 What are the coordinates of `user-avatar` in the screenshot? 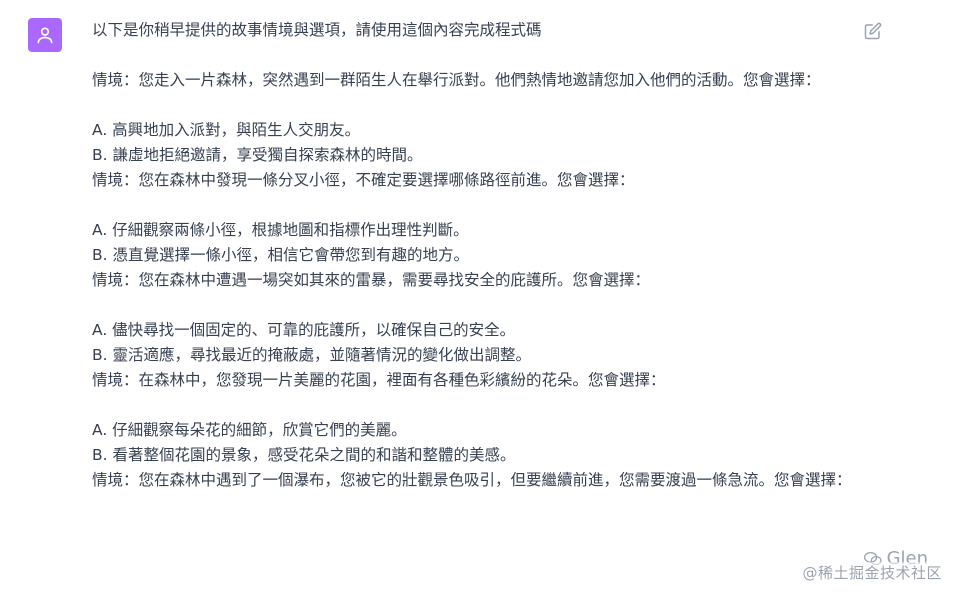 It's located at (45, 35).